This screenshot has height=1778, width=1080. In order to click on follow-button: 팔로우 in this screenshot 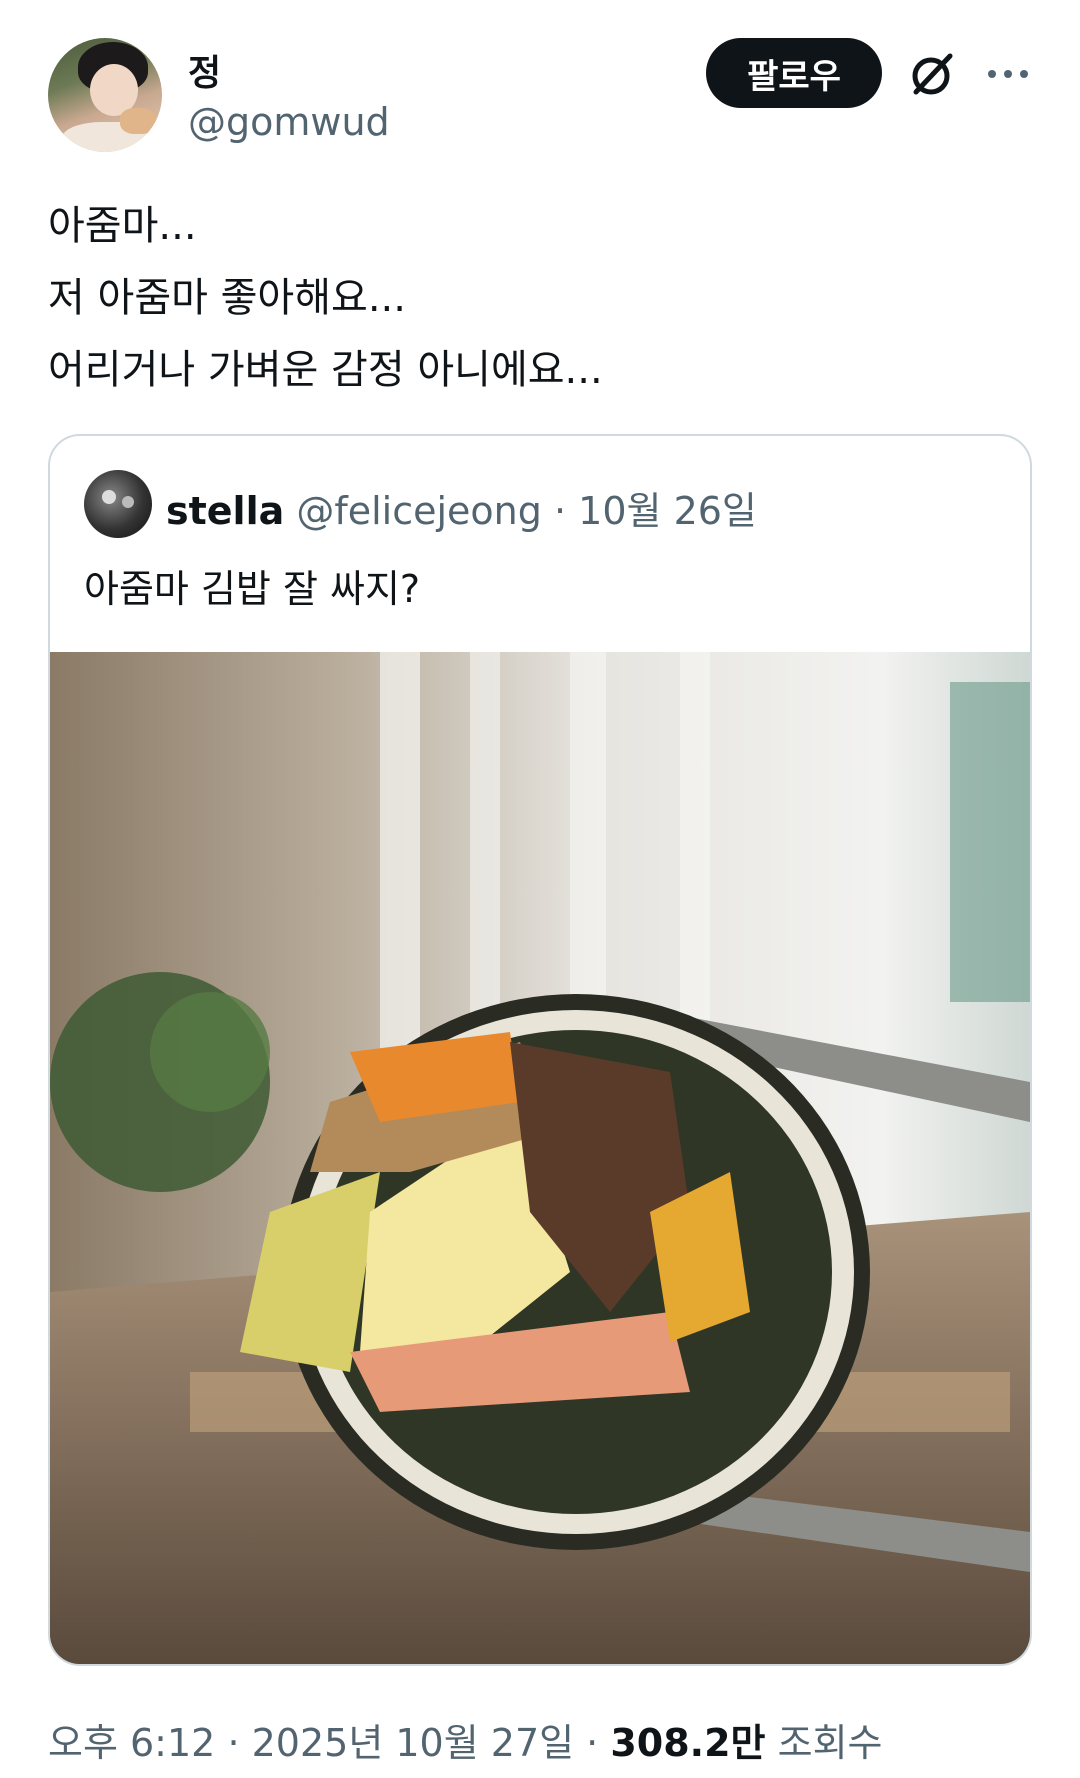, I will do `click(794, 73)`.